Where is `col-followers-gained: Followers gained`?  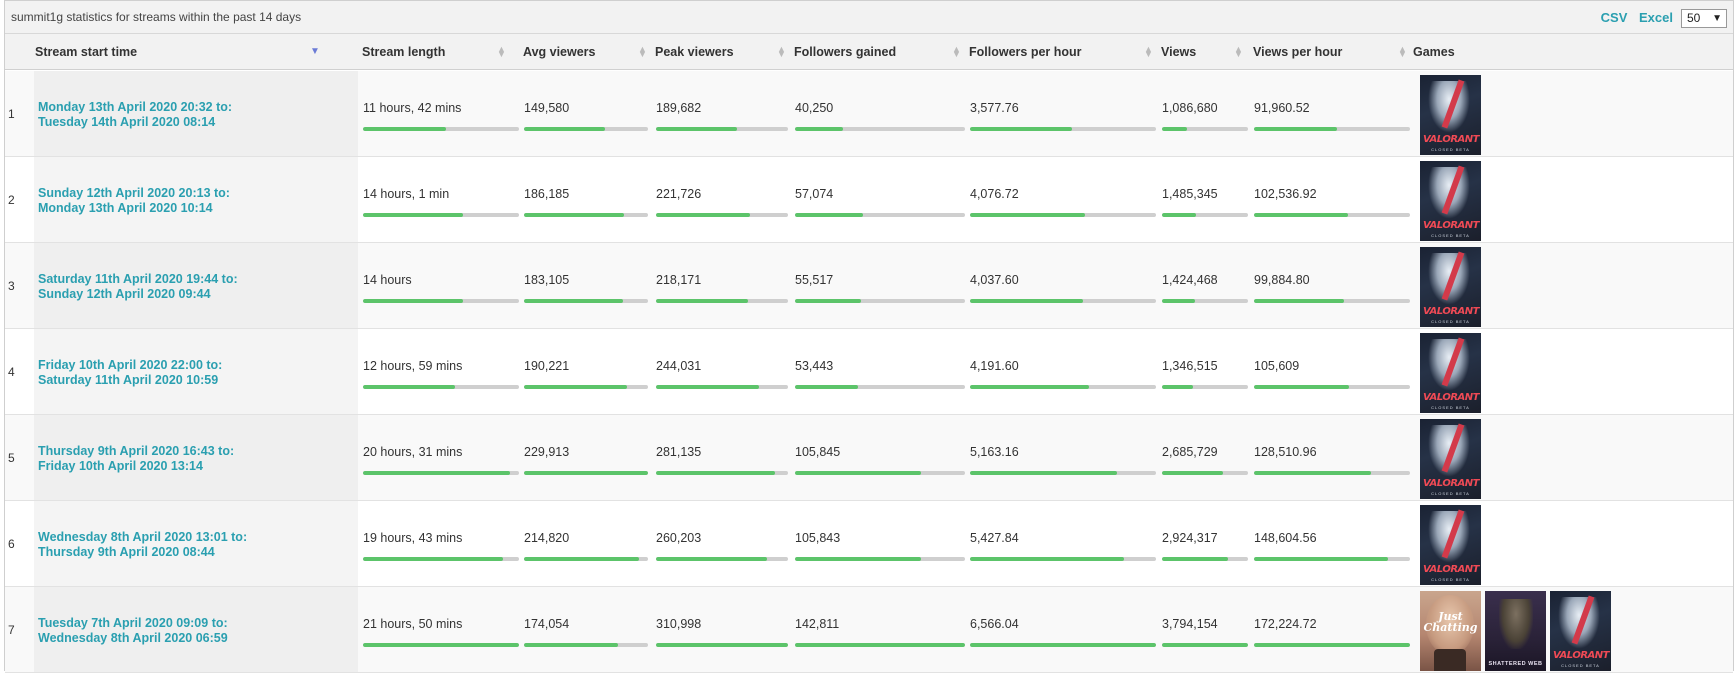
col-followers-gained: Followers gained is located at coordinates (845, 52).